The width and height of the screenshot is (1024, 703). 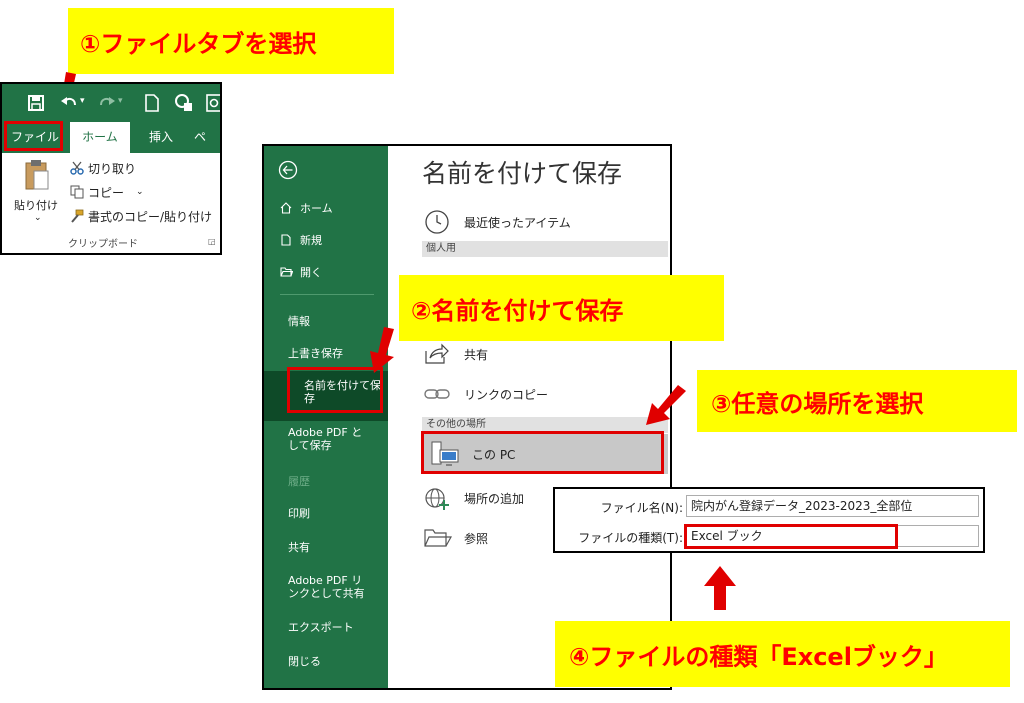 I want to click on sidebar-item-close: 閉じる, so click(x=326, y=662).